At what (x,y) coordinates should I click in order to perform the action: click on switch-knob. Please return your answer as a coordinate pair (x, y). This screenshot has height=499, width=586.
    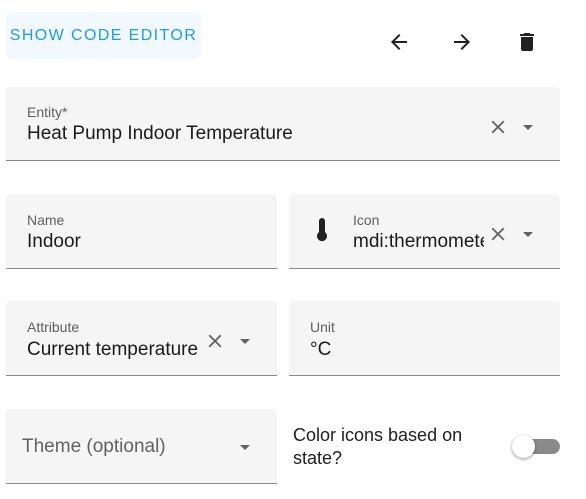
    Looking at the image, I should click on (523, 446).